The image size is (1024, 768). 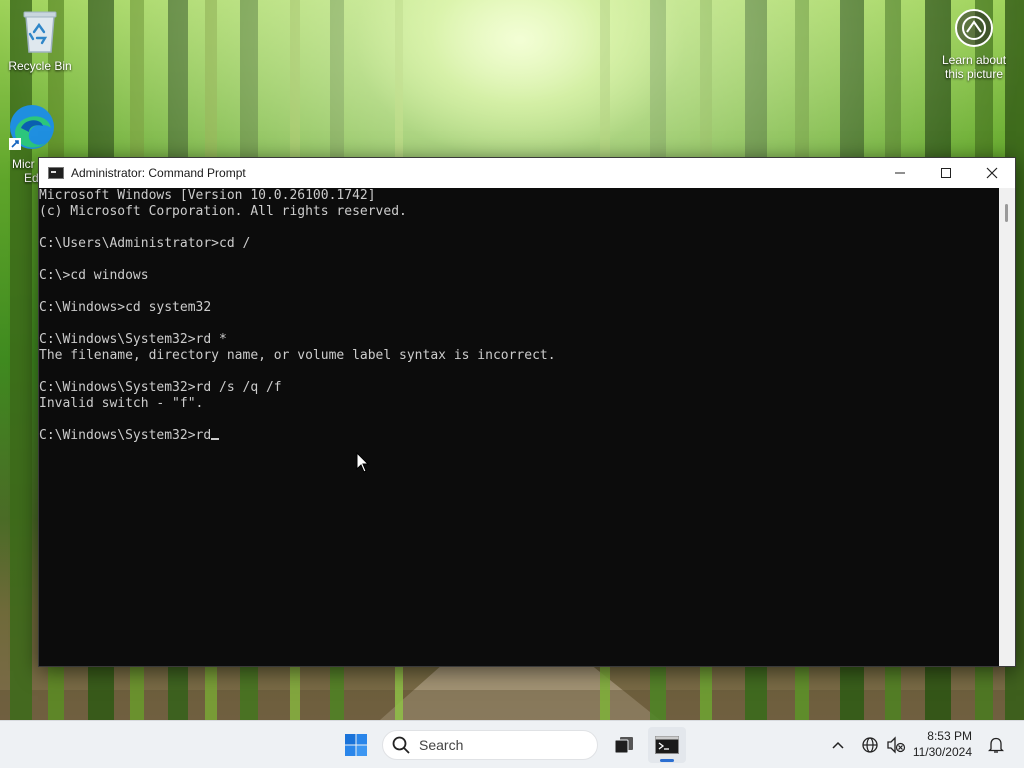 I want to click on text-cursor, so click(x=215, y=439).